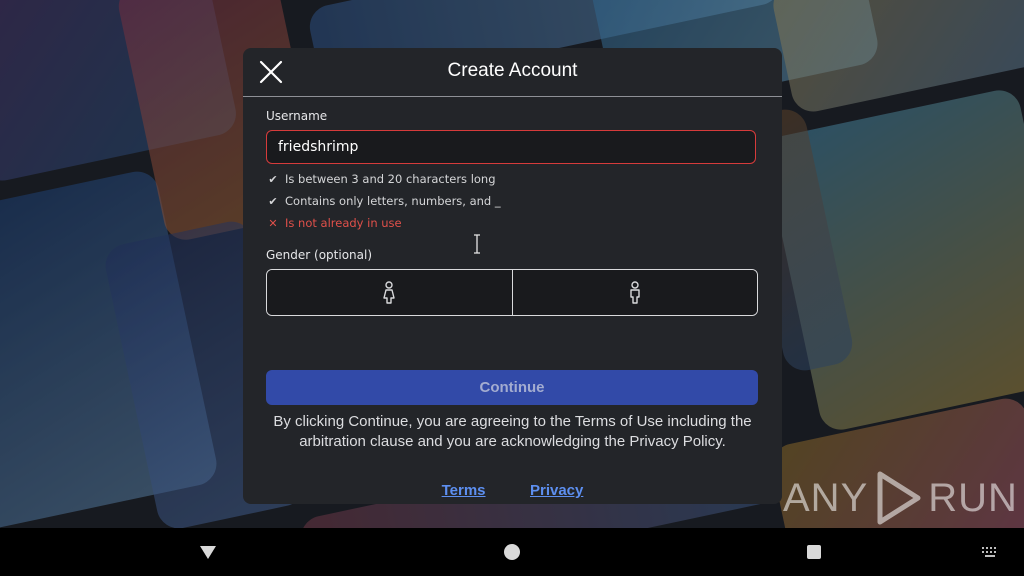 Image resolution: width=1024 pixels, height=576 pixels. I want to click on gender-selector, so click(512, 292).